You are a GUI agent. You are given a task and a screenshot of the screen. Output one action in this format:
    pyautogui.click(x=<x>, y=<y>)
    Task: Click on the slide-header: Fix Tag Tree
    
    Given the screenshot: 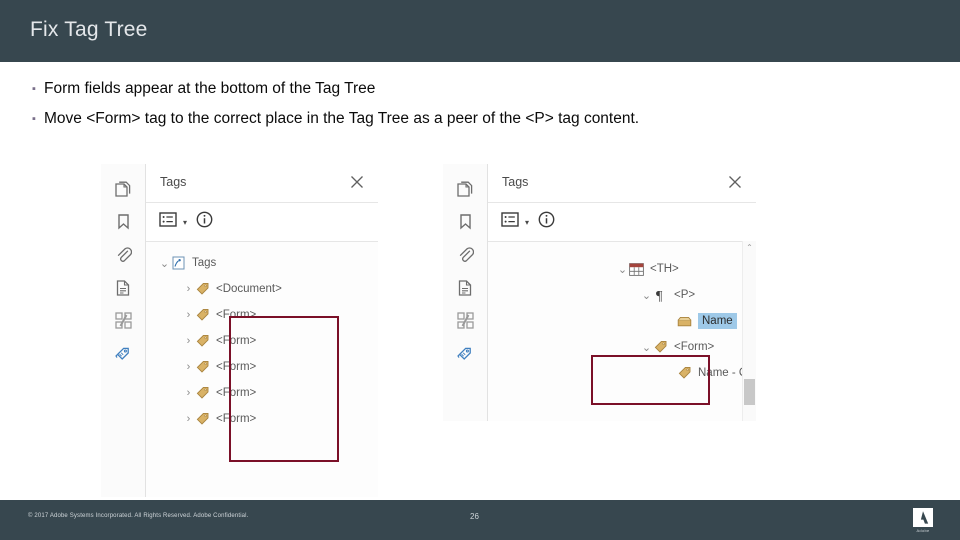 What is the action you would take?
    pyautogui.click(x=480, y=31)
    